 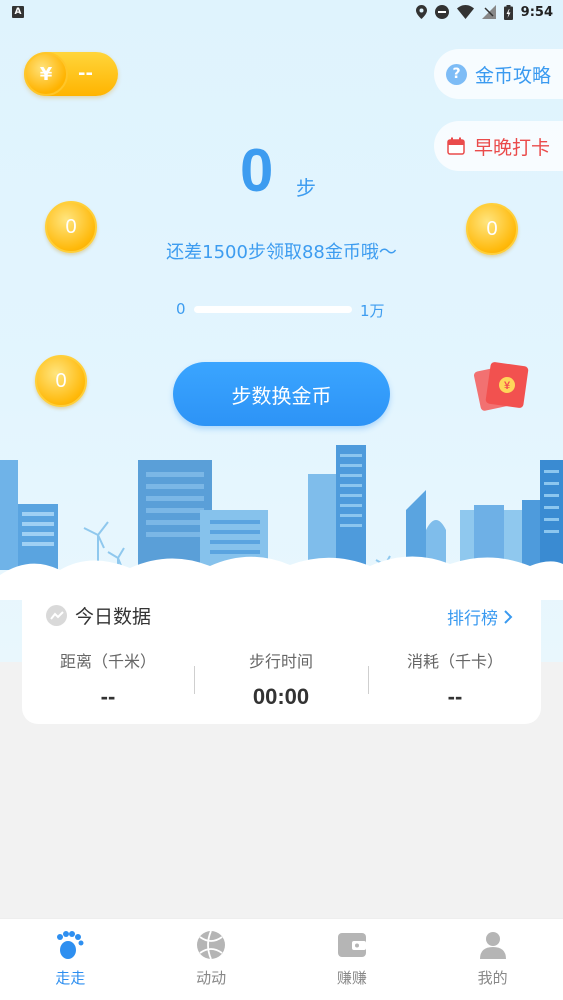 I want to click on stat-walk-time: 步行时间 00:00, so click(x=281, y=679).